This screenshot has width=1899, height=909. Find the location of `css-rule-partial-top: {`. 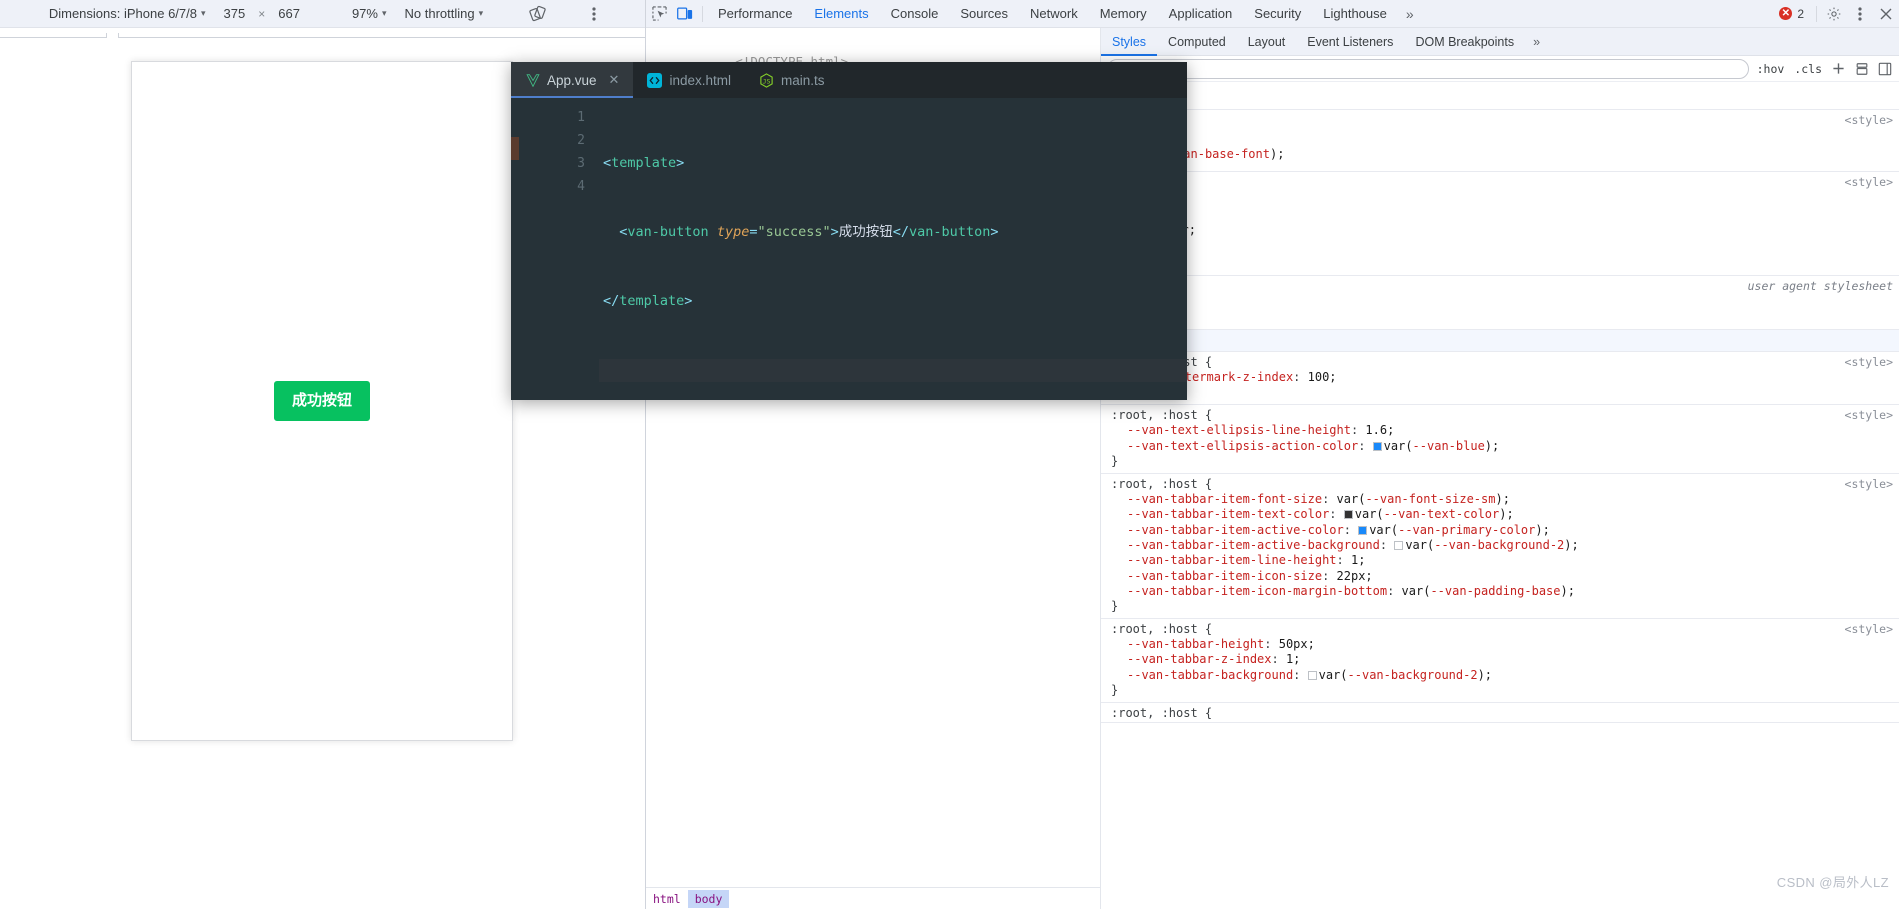

css-rule-partial-top: { is located at coordinates (1500, 97).